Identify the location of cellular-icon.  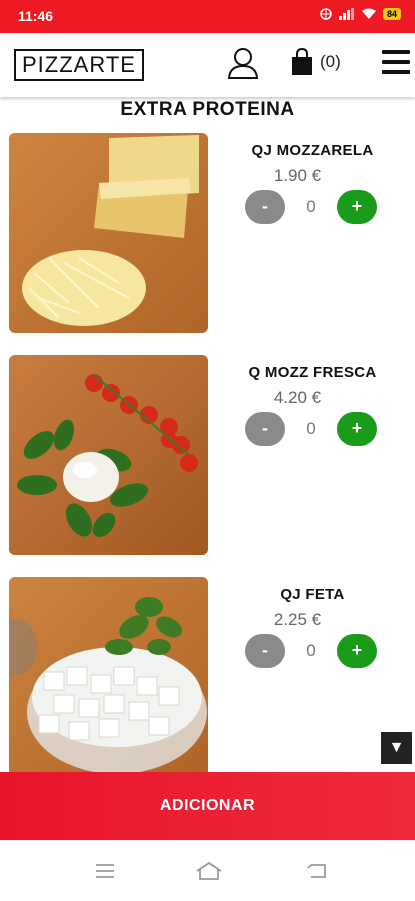
(346, 14).